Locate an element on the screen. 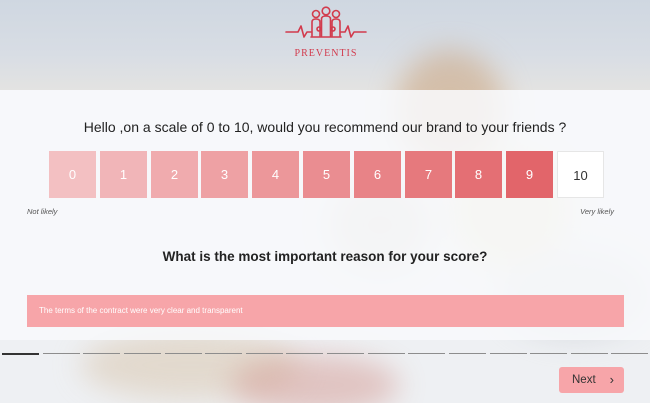 The height and width of the screenshot is (403, 650). scale-label-max: Very likely is located at coordinates (597, 211).